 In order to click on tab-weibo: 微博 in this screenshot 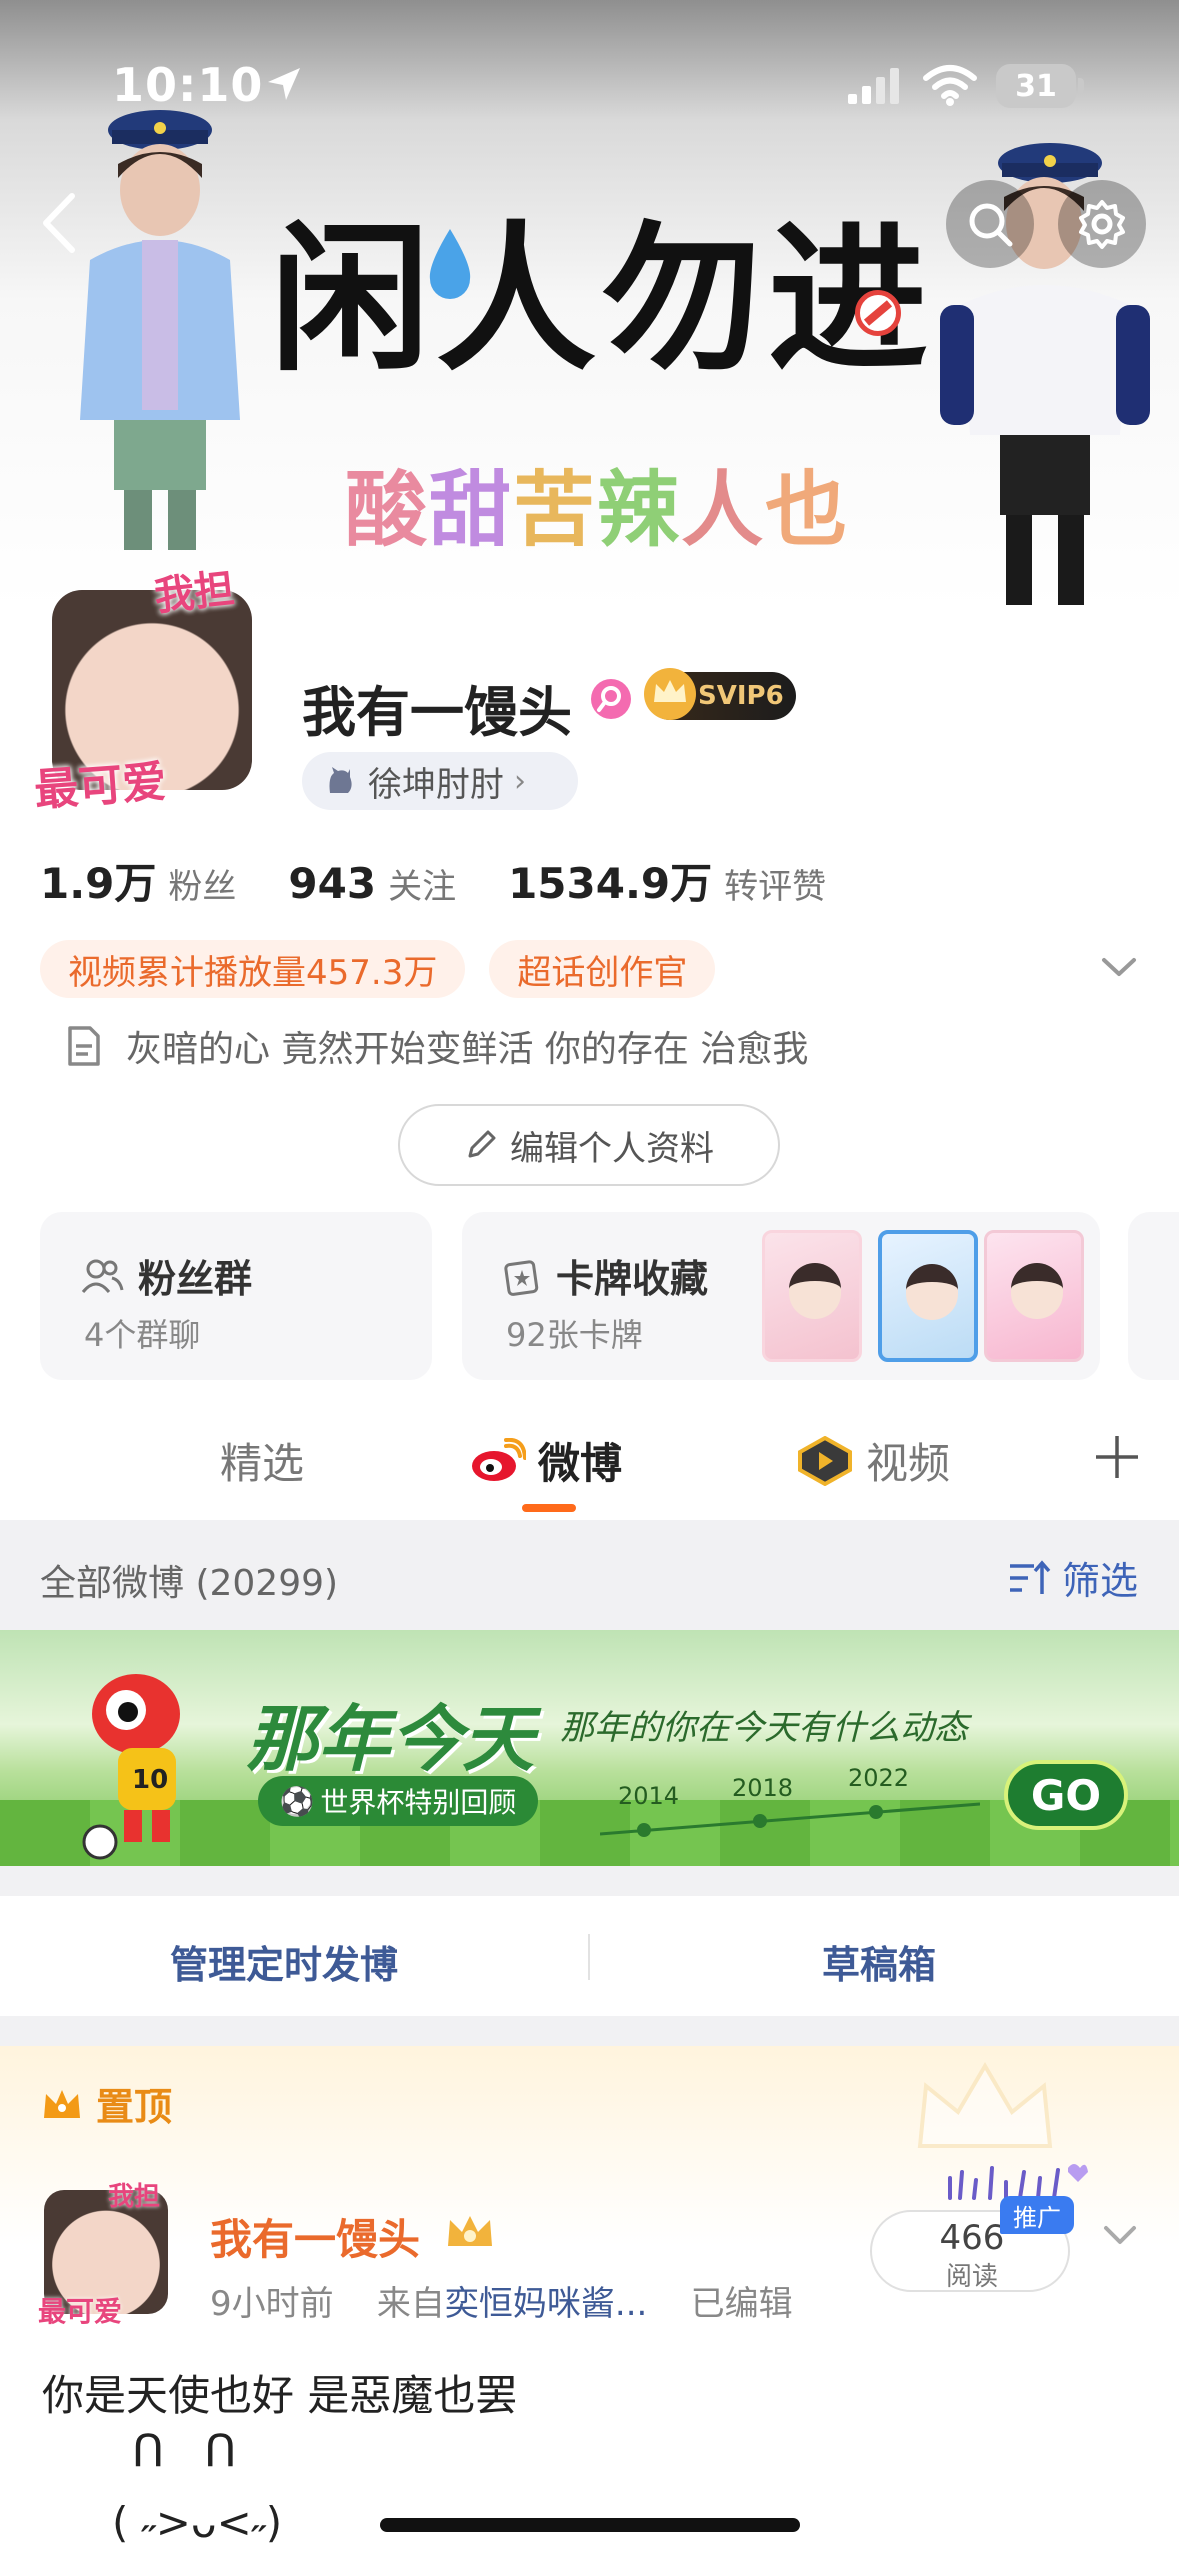, I will do `click(546, 1460)`.